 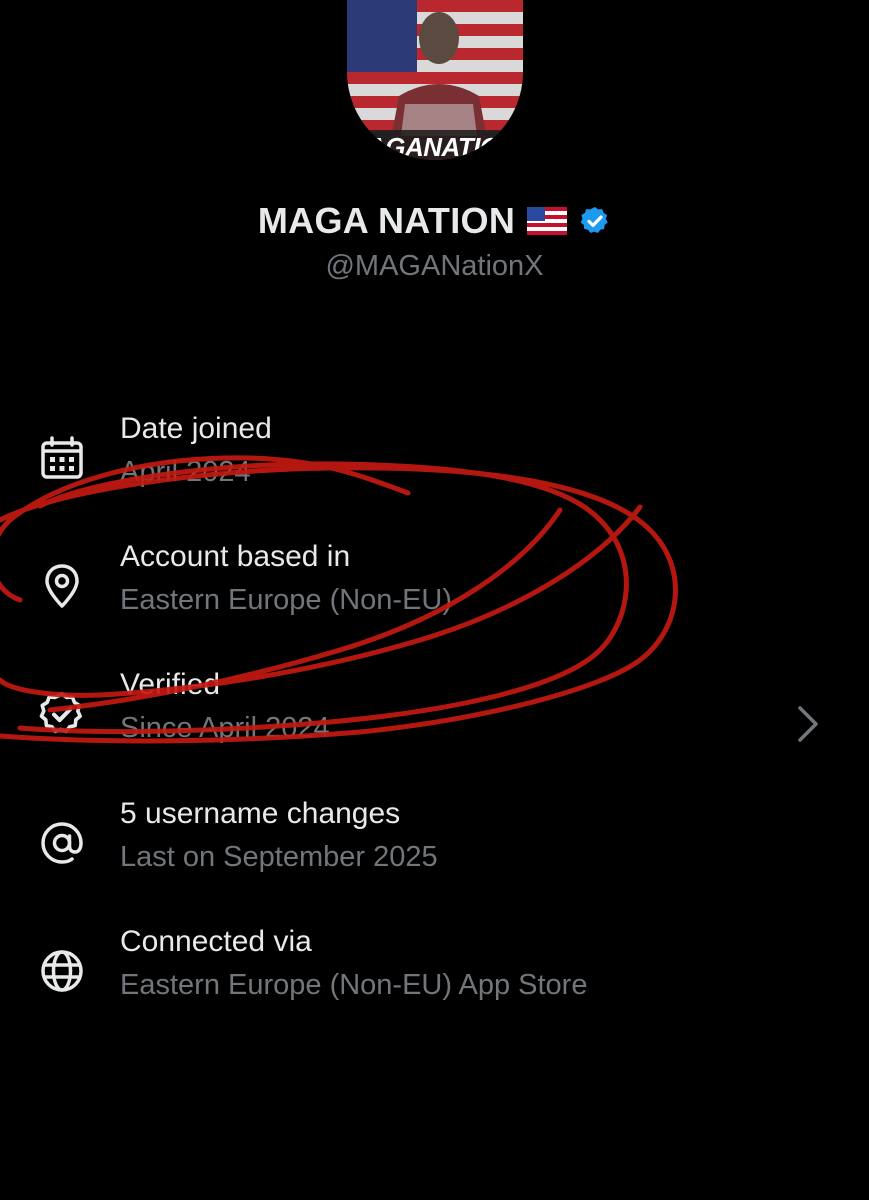 What do you see at coordinates (62, 458) in the screenshot?
I see `calendar-icon` at bounding box center [62, 458].